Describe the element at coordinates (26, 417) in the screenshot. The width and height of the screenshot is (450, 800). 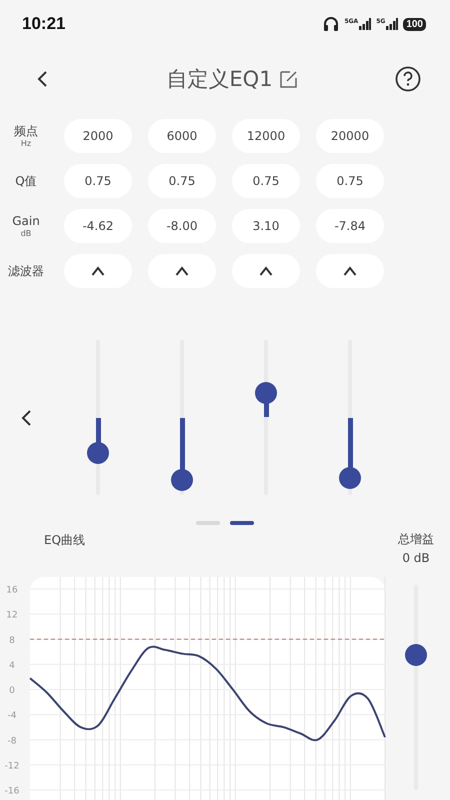
I see `previous-icon` at that location.